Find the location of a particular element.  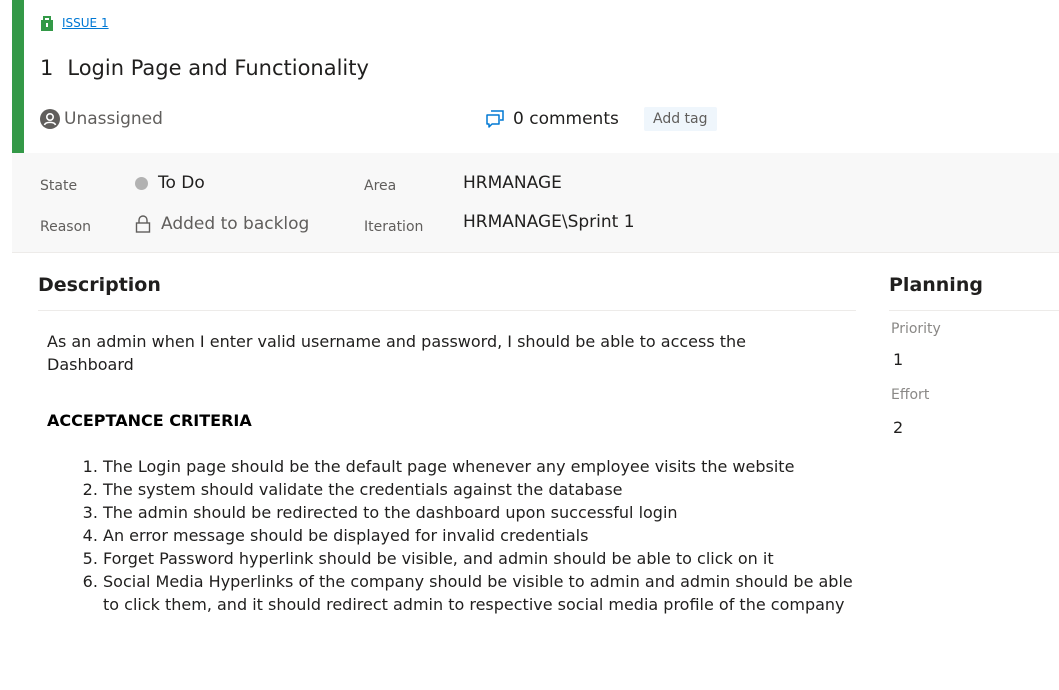

state-dropdown: To Do is located at coordinates (170, 183).